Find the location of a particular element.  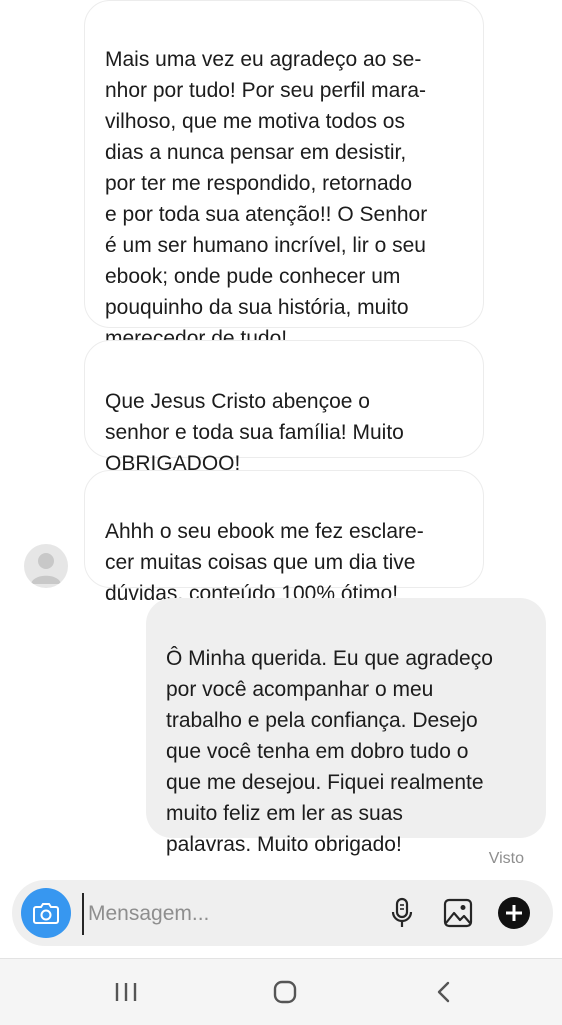

system-navigation-bar is located at coordinates (281, 991).